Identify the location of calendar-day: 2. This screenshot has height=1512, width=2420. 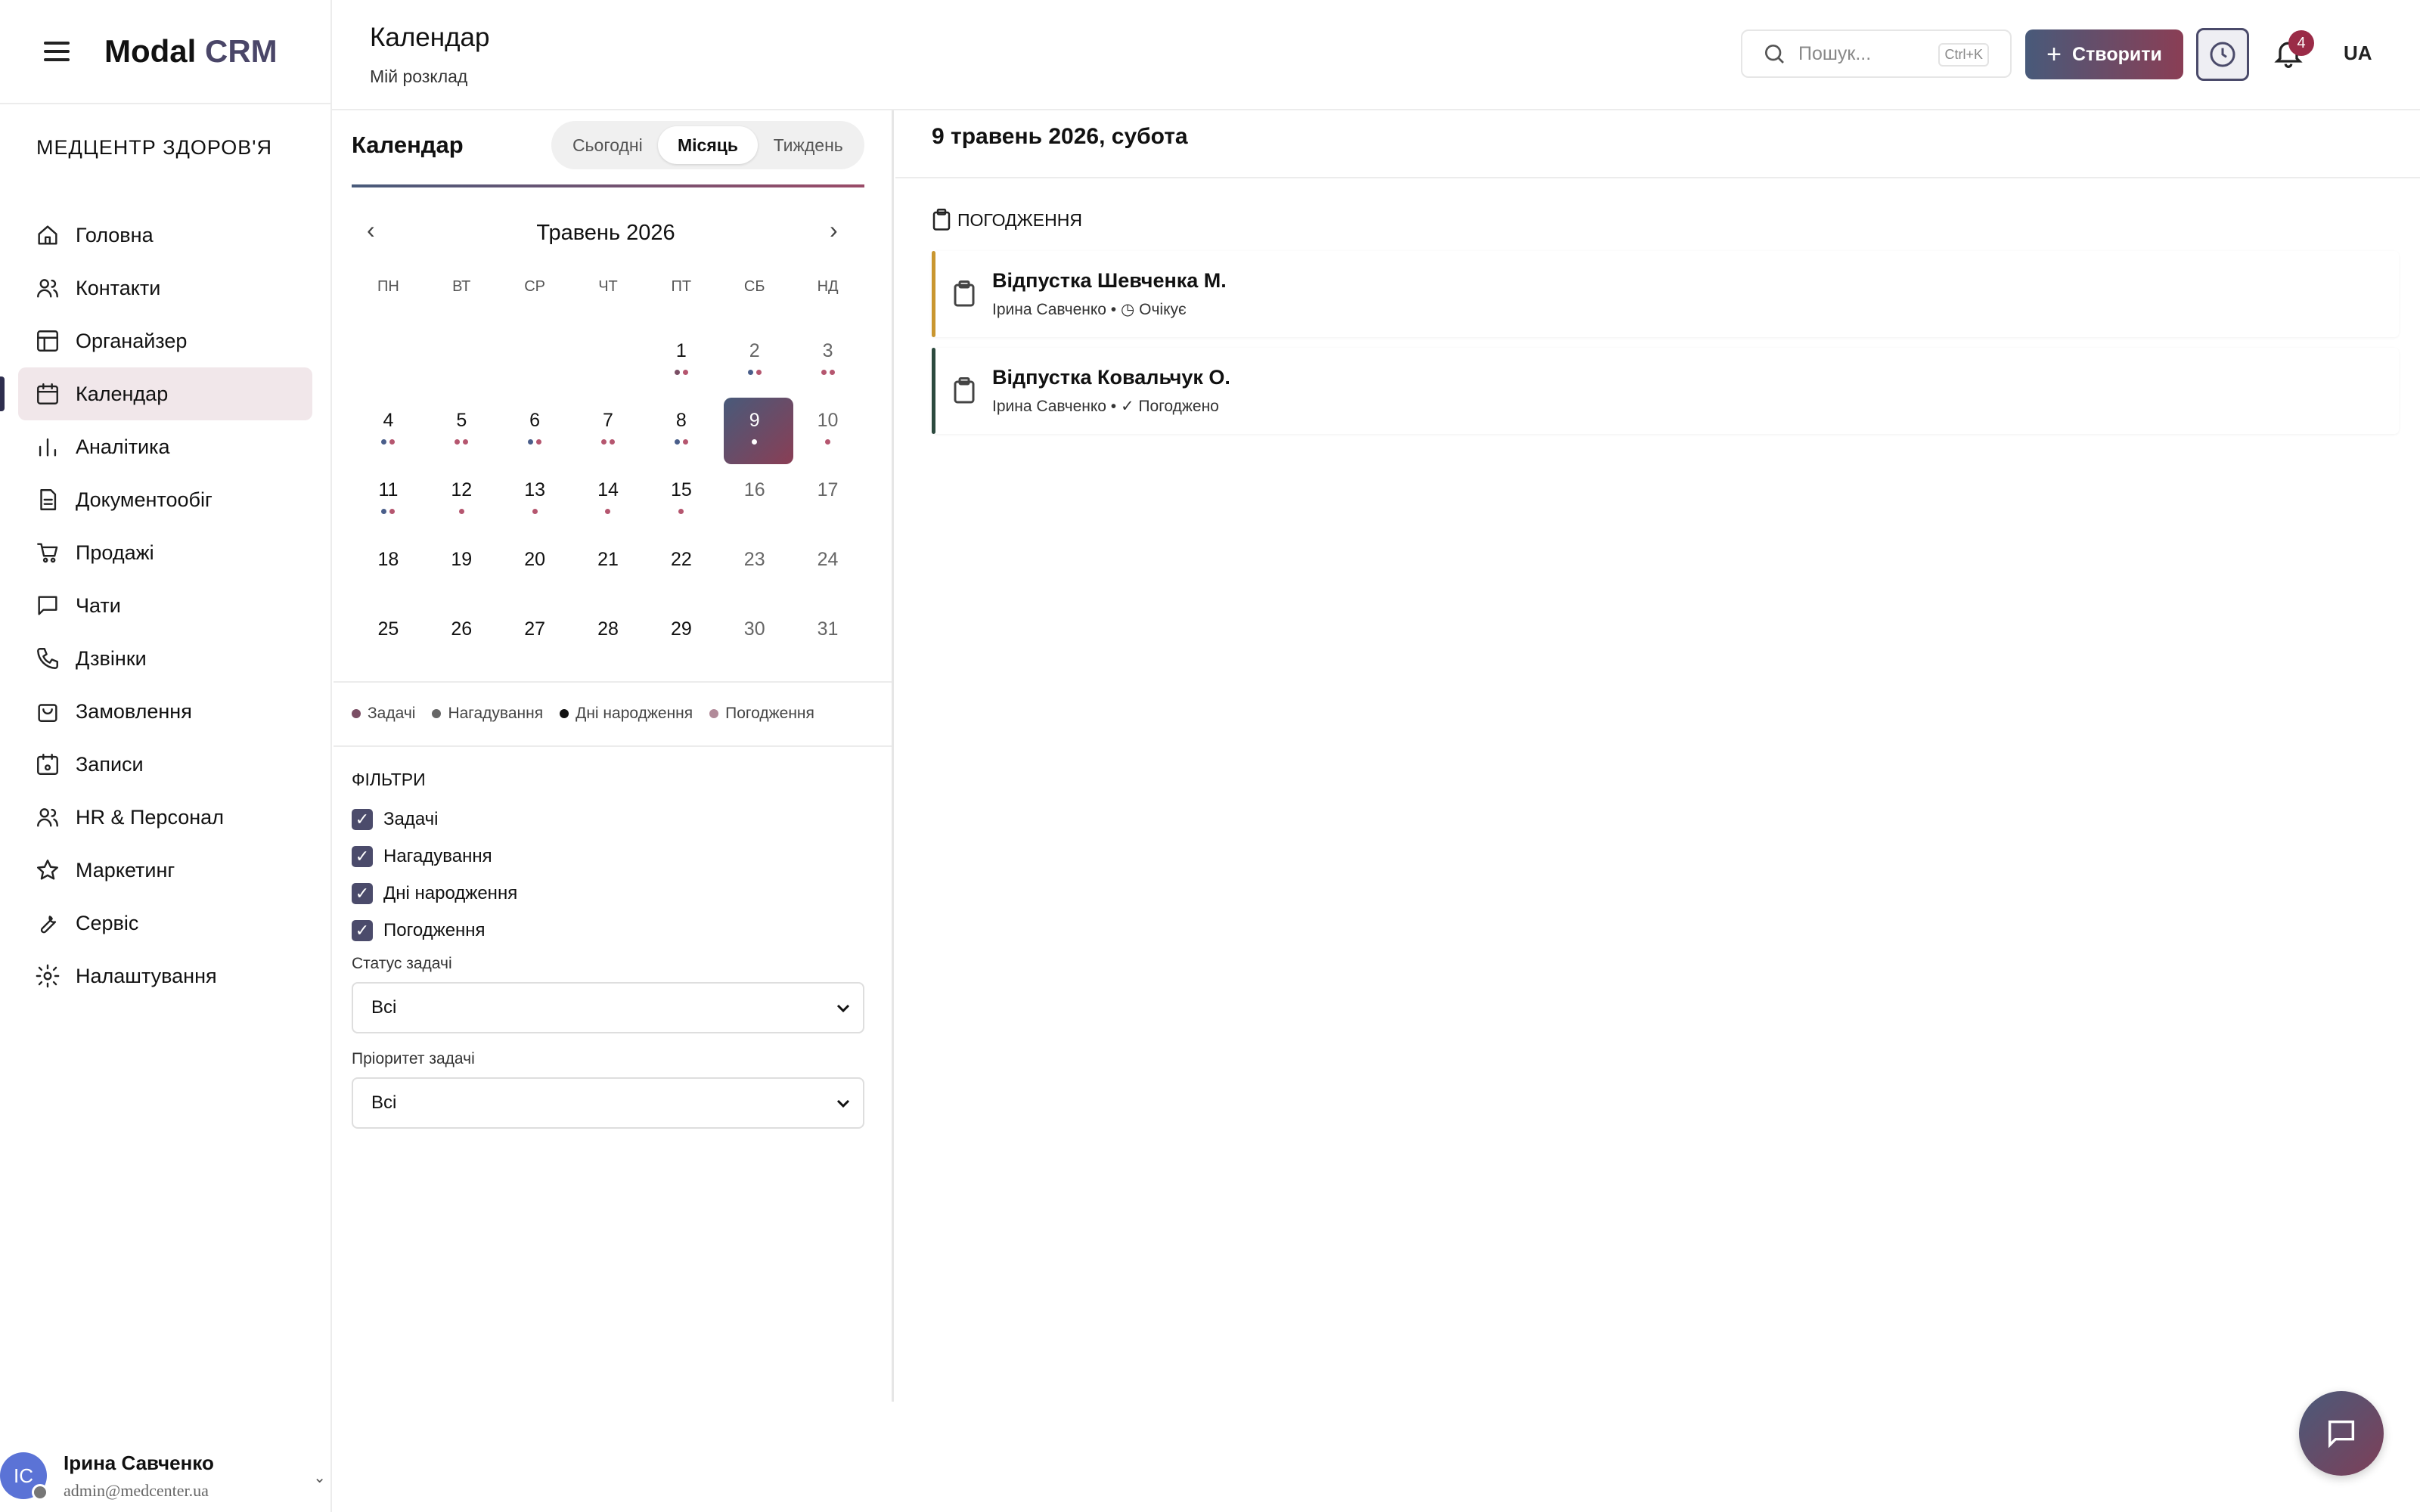
(754, 349).